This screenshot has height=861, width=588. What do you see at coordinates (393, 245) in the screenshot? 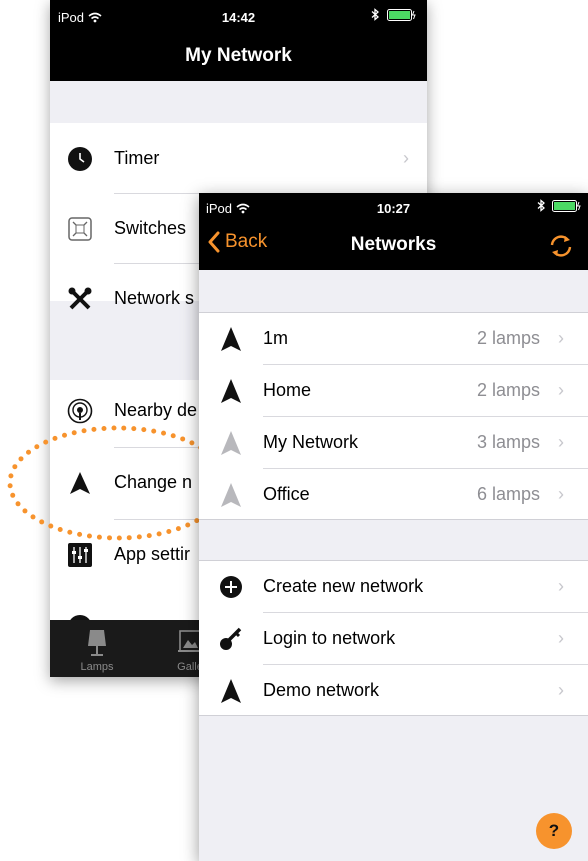
I see `nav-bar: Back Networks` at bounding box center [393, 245].